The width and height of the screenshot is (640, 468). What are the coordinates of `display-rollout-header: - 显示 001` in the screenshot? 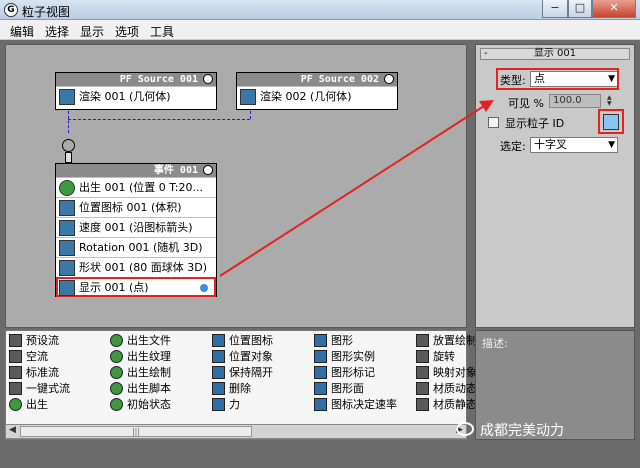 It's located at (555, 54).